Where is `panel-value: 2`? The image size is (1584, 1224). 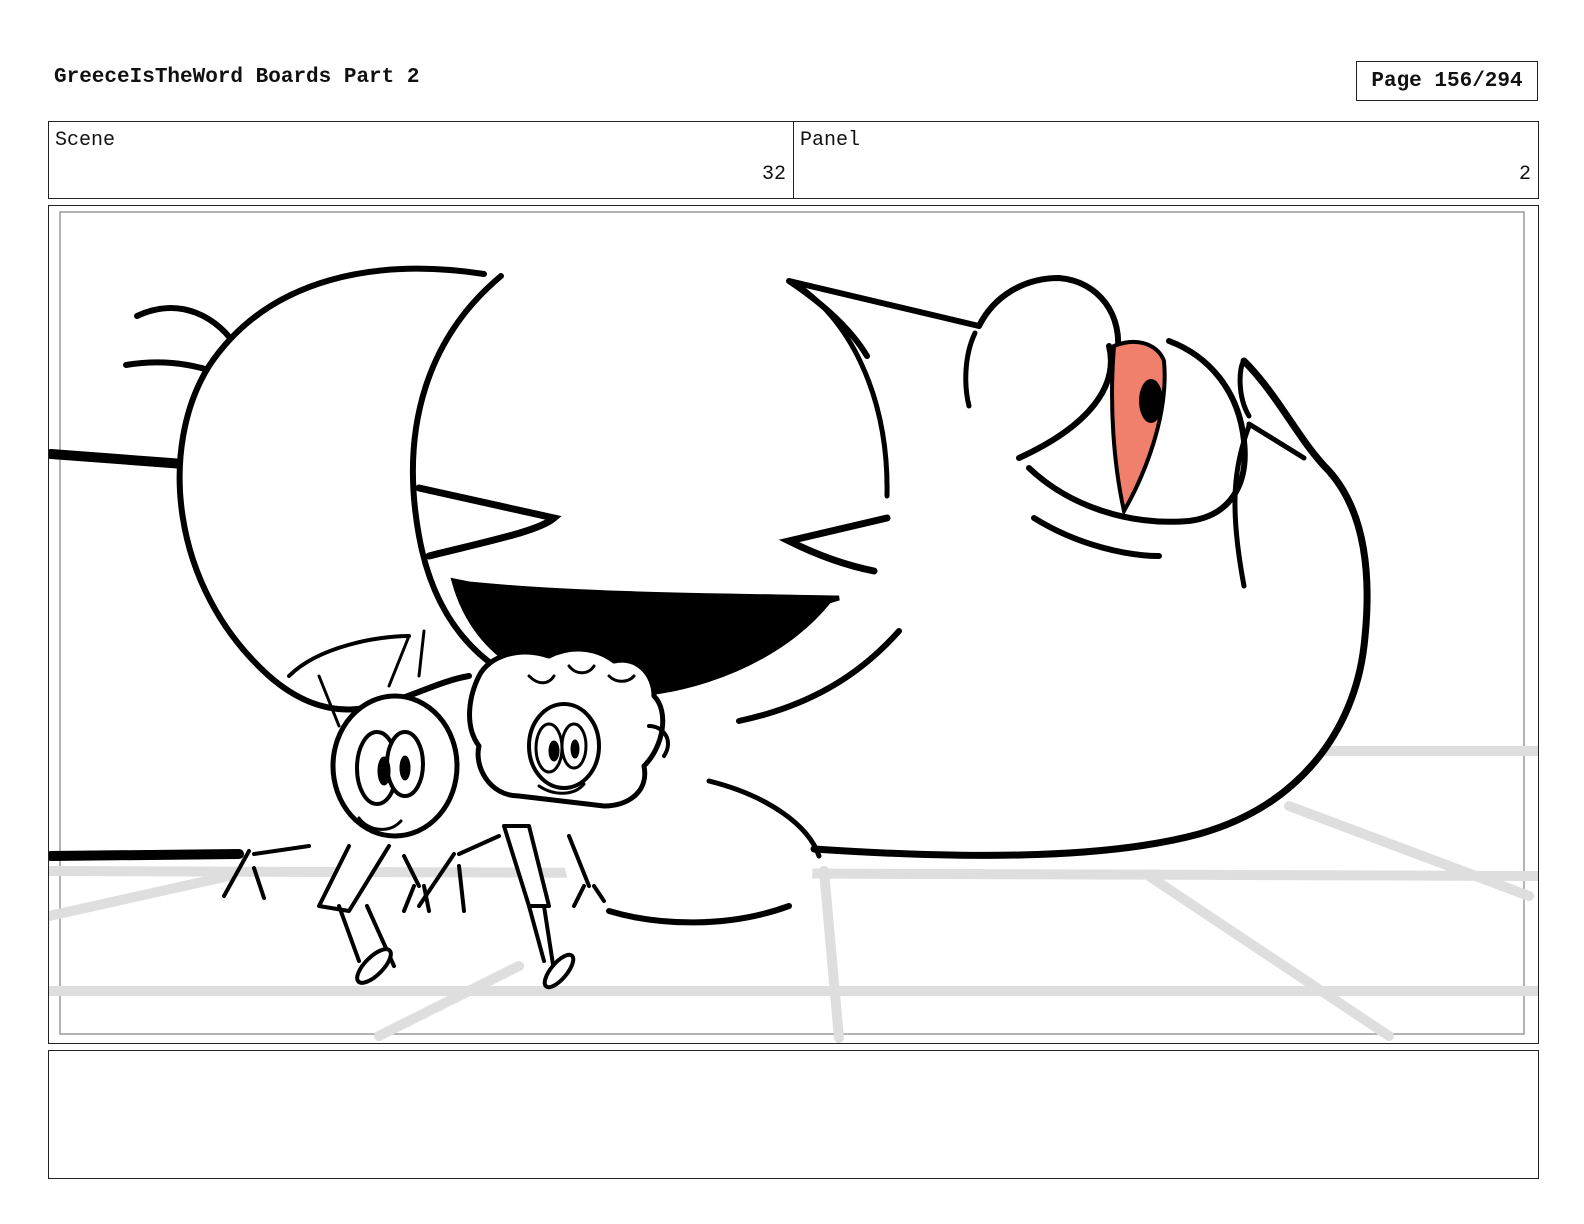 panel-value: 2 is located at coordinates (1524, 174).